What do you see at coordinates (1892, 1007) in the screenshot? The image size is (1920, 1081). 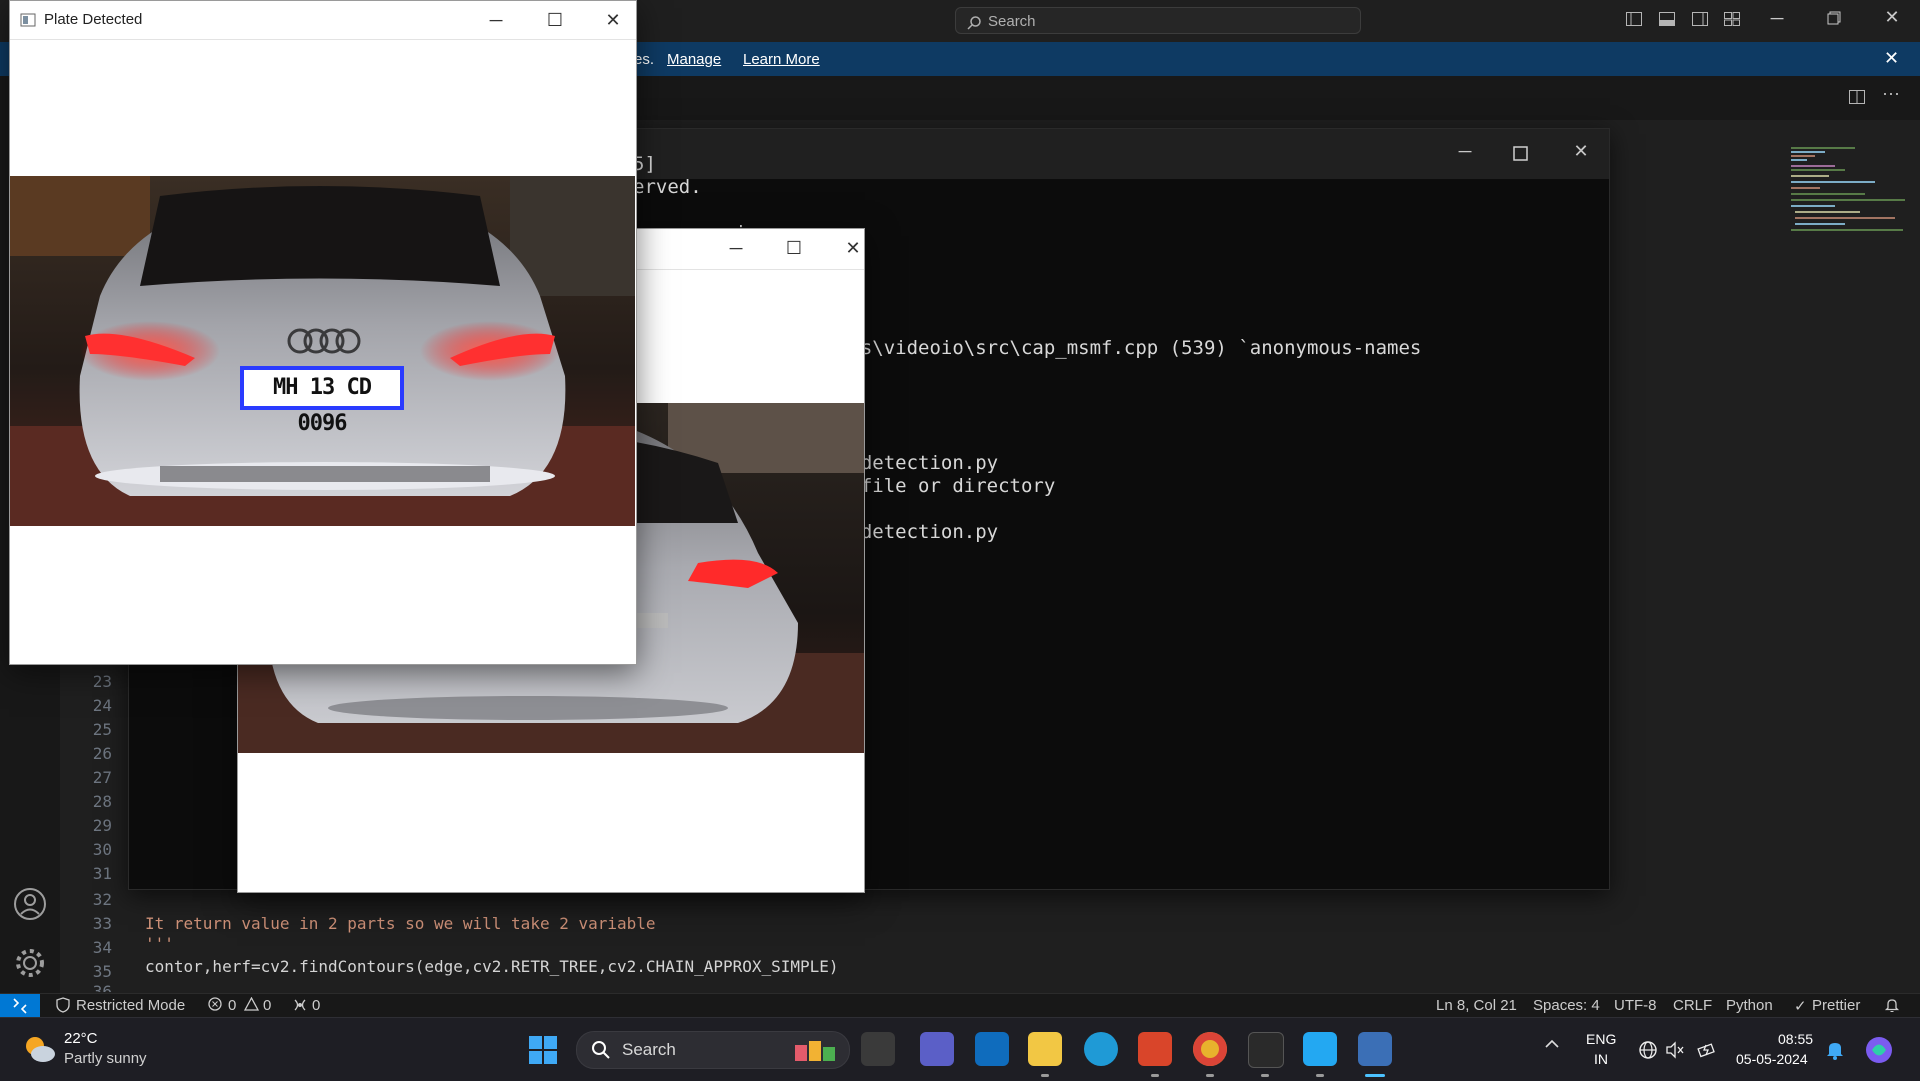 I see `notifications-bell-icon` at bounding box center [1892, 1007].